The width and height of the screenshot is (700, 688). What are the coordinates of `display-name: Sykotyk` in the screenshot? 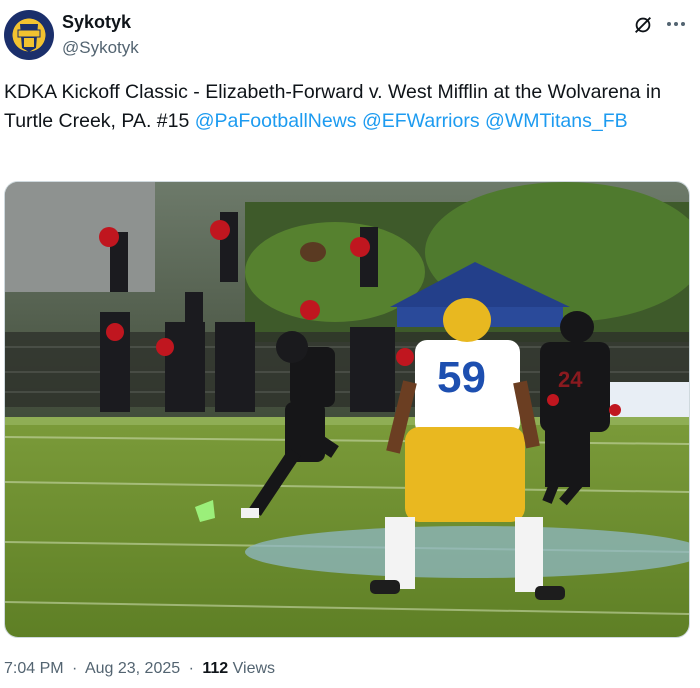 It's located at (96, 22).